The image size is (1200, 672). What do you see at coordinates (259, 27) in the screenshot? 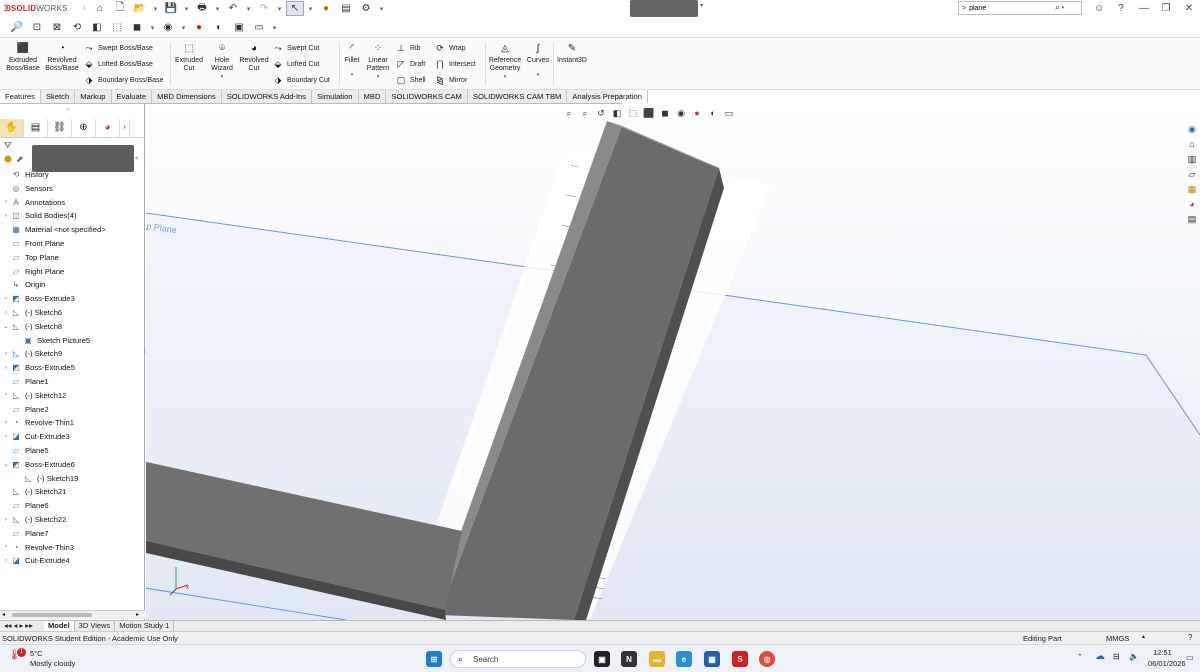
I see `monitor-icon: ▭` at bounding box center [259, 27].